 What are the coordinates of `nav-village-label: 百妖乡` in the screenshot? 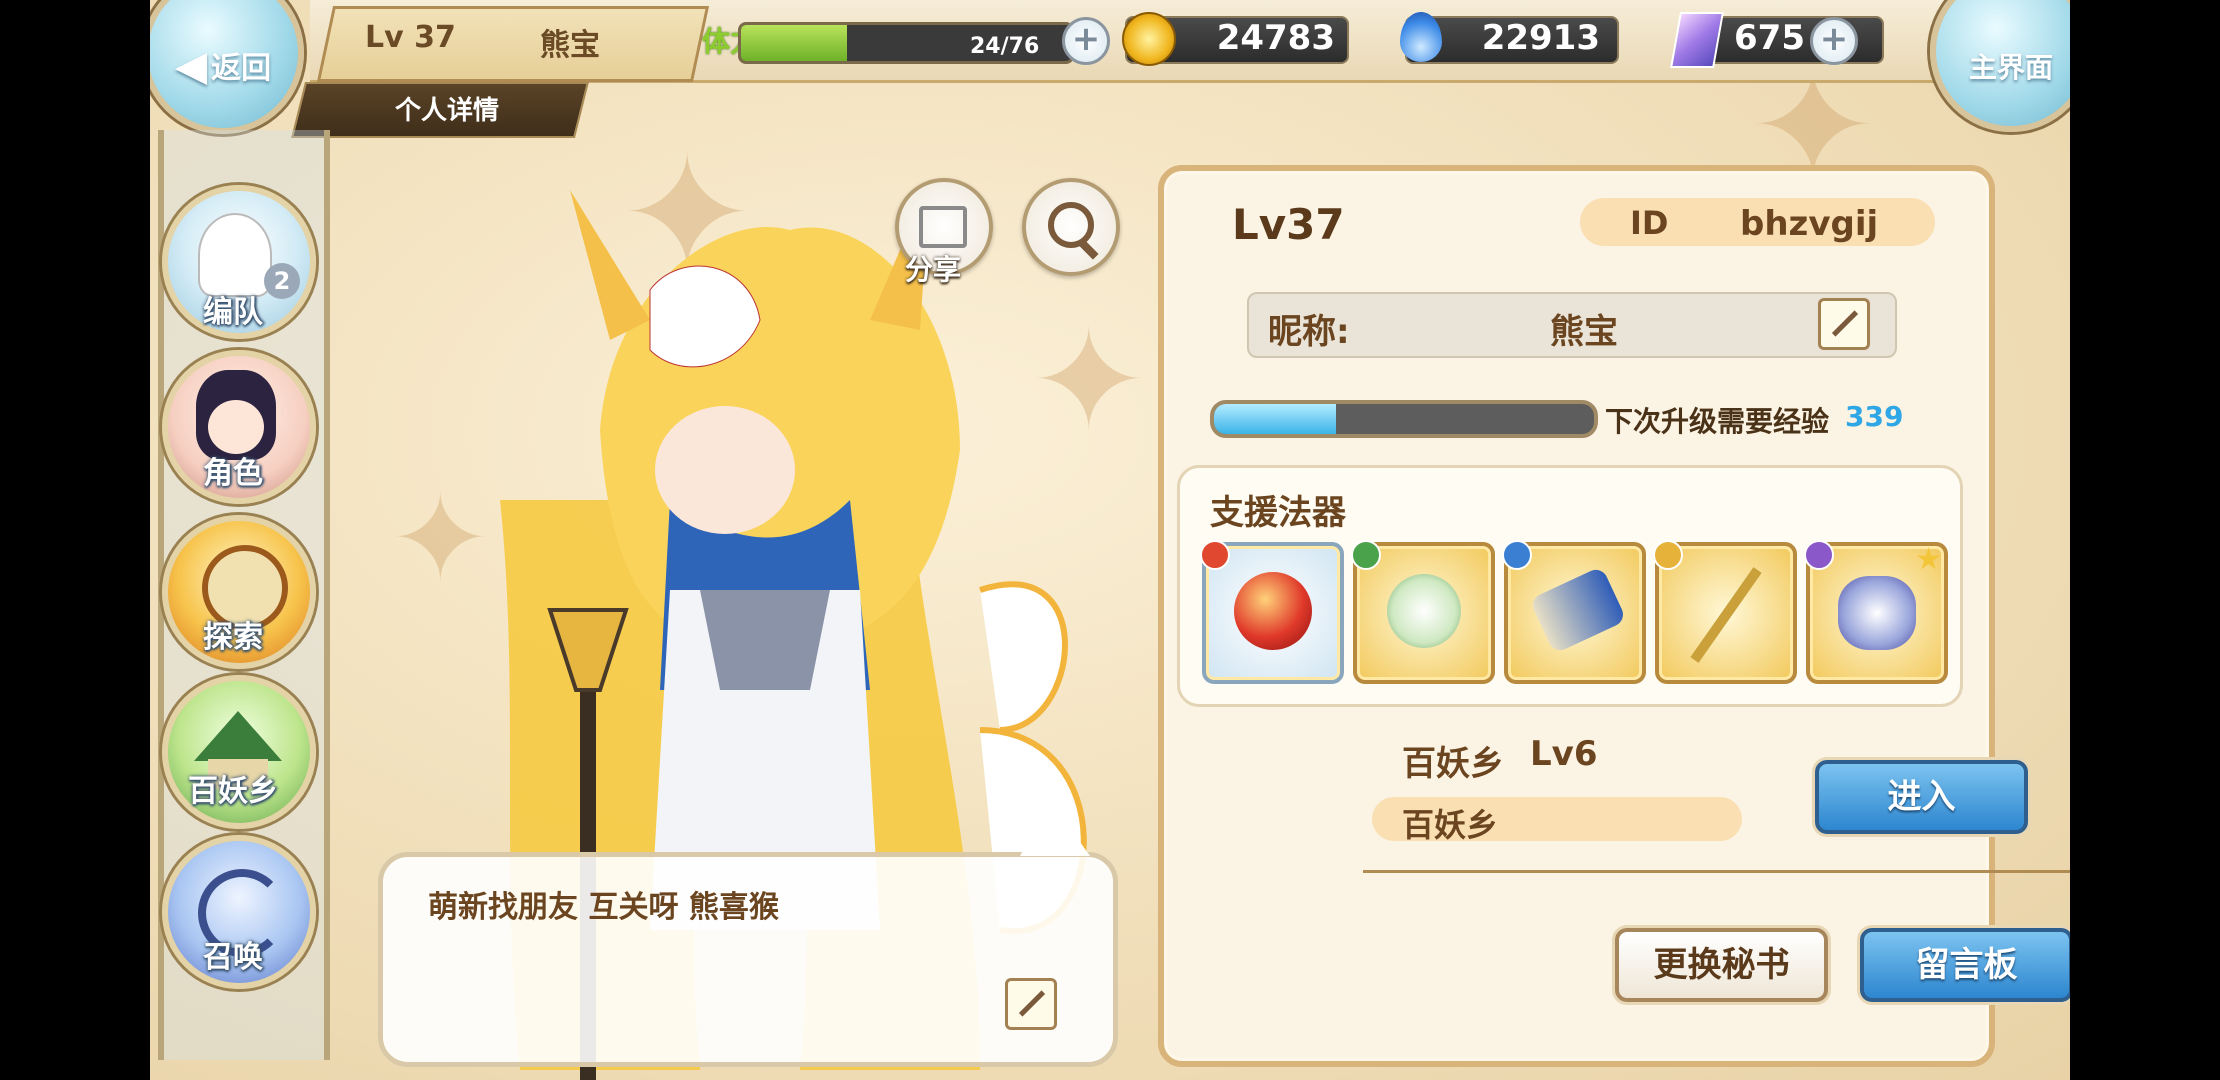 It's located at (233, 791).